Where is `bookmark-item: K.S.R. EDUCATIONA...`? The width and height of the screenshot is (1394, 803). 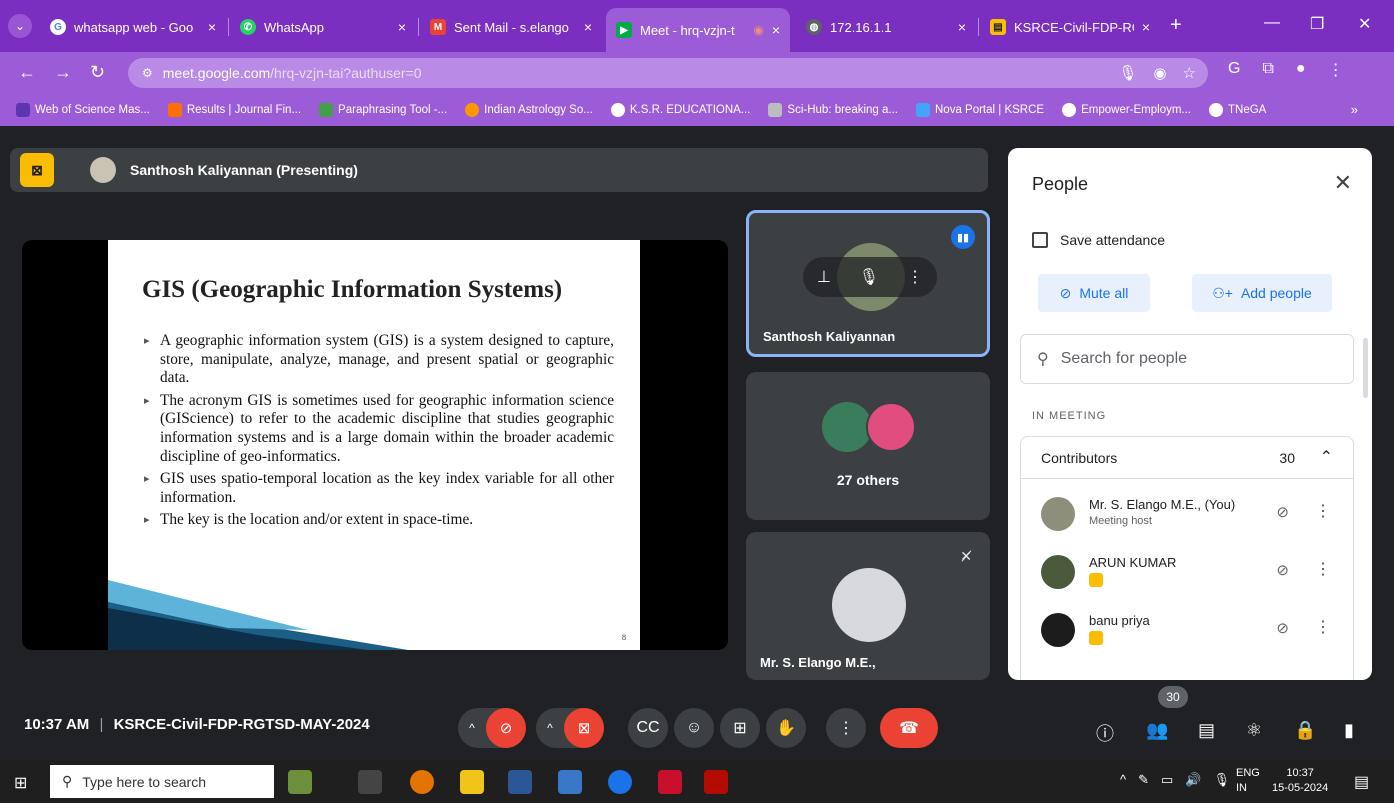 bookmark-item: K.S.R. EDUCATIONA... is located at coordinates (680, 110).